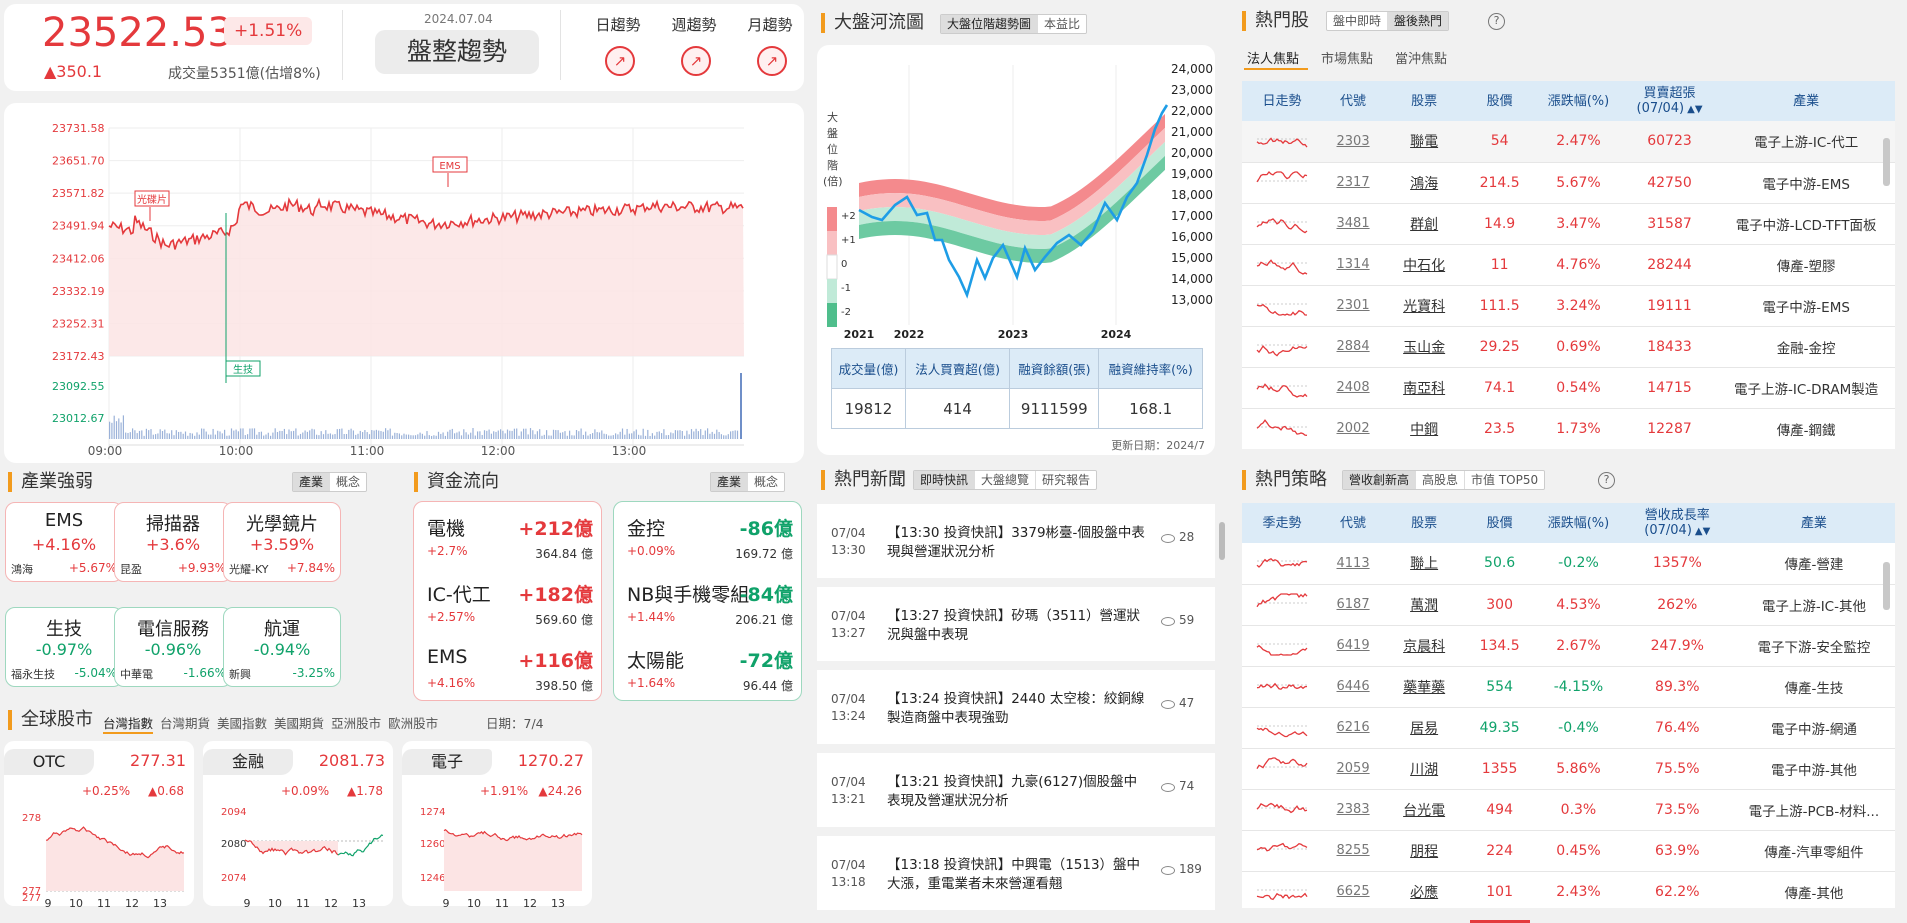 This screenshot has height=923, width=1907. What do you see at coordinates (1424, 851) in the screenshot?
I see `stock-name: 朋程` at bounding box center [1424, 851].